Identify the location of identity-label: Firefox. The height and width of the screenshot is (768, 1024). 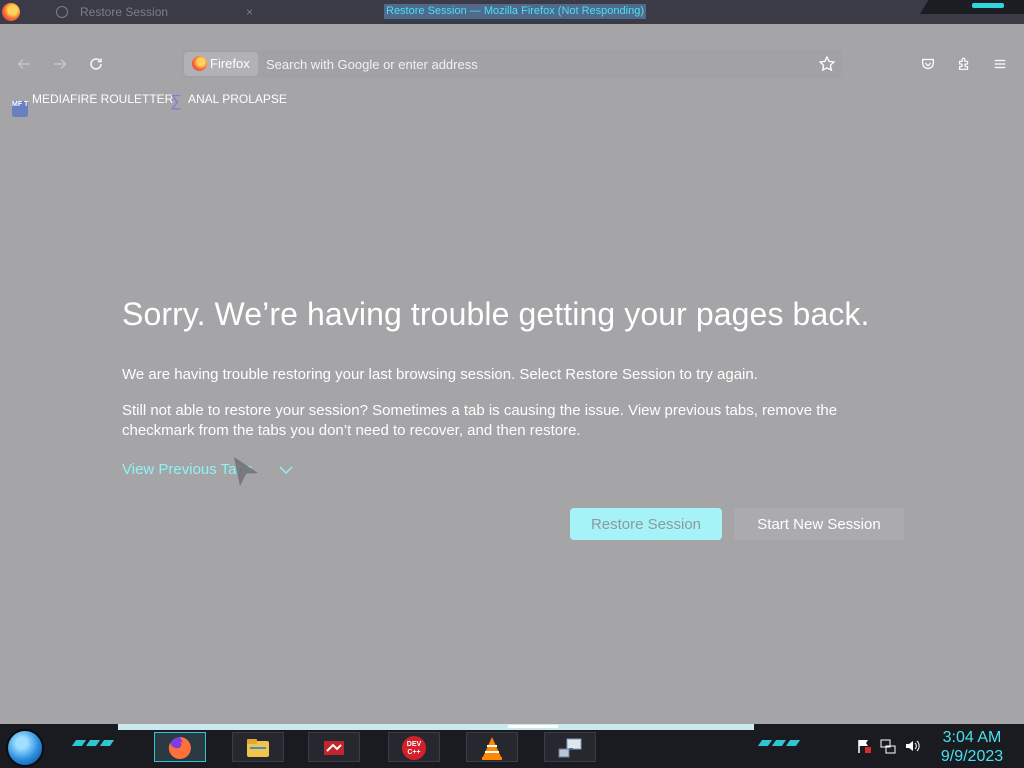
(230, 63).